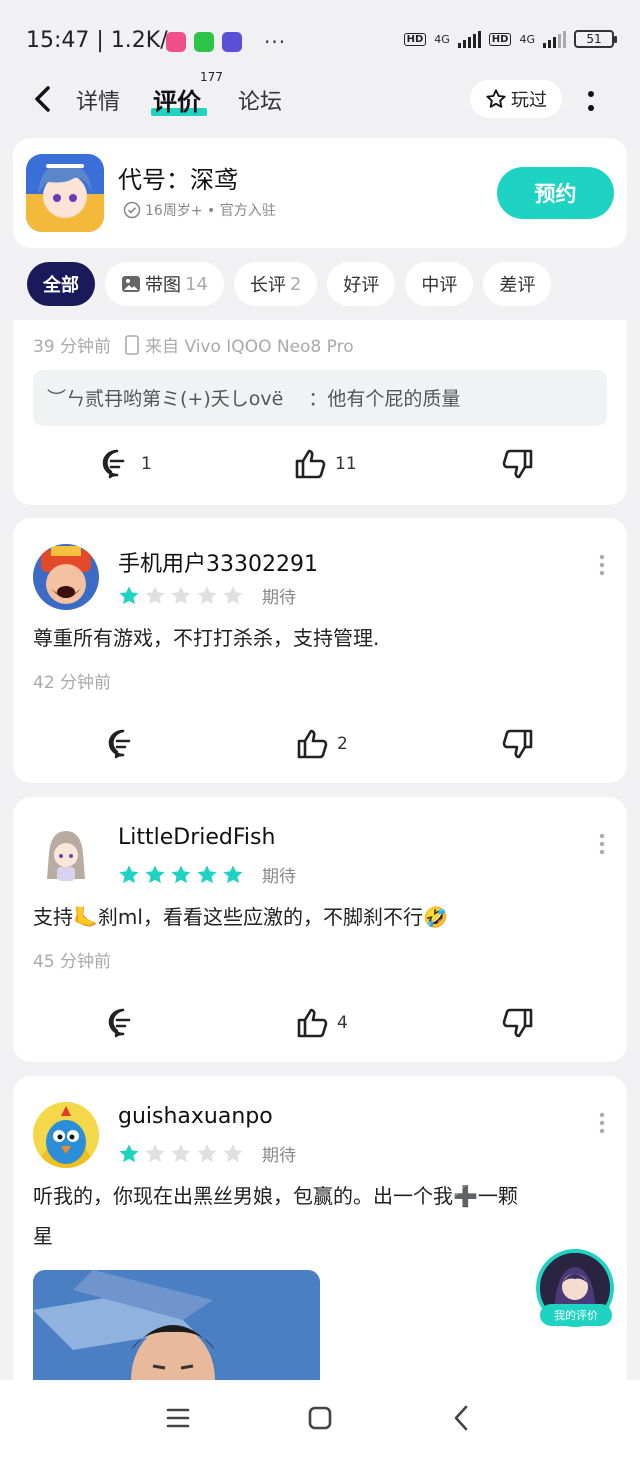 The height and width of the screenshot is (1457, 640). Describe the element at coordinates (196, 837) in the screenshot. I see `username: LittleDriedFish` at that location.